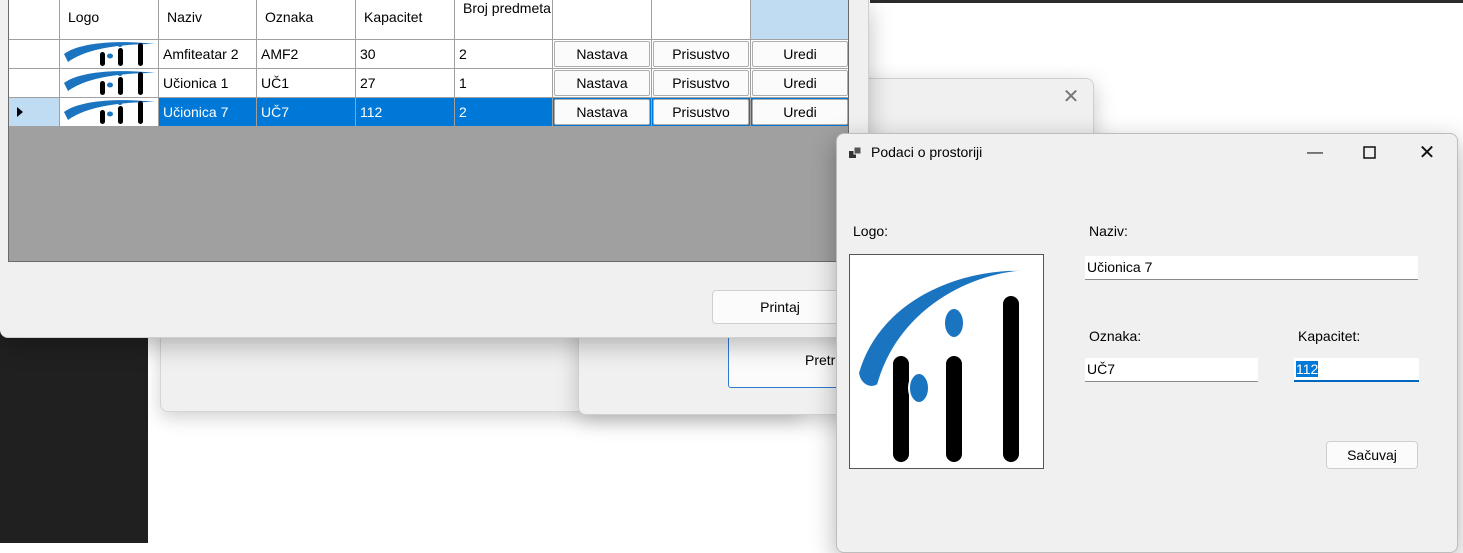  I want to click on logo-picture-box, so click(946, 361).